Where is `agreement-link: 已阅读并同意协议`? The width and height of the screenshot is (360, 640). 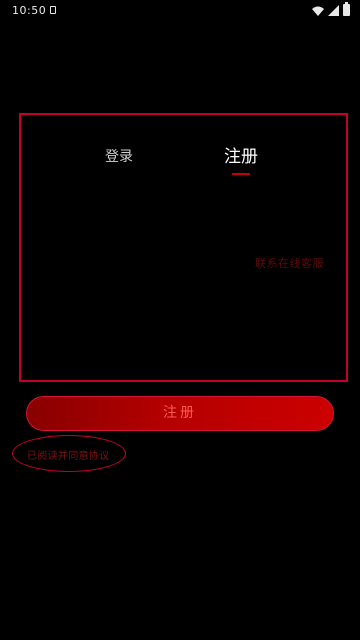
agreement-link: 已阅读并同意协议 is located at coordinates (69, 453).